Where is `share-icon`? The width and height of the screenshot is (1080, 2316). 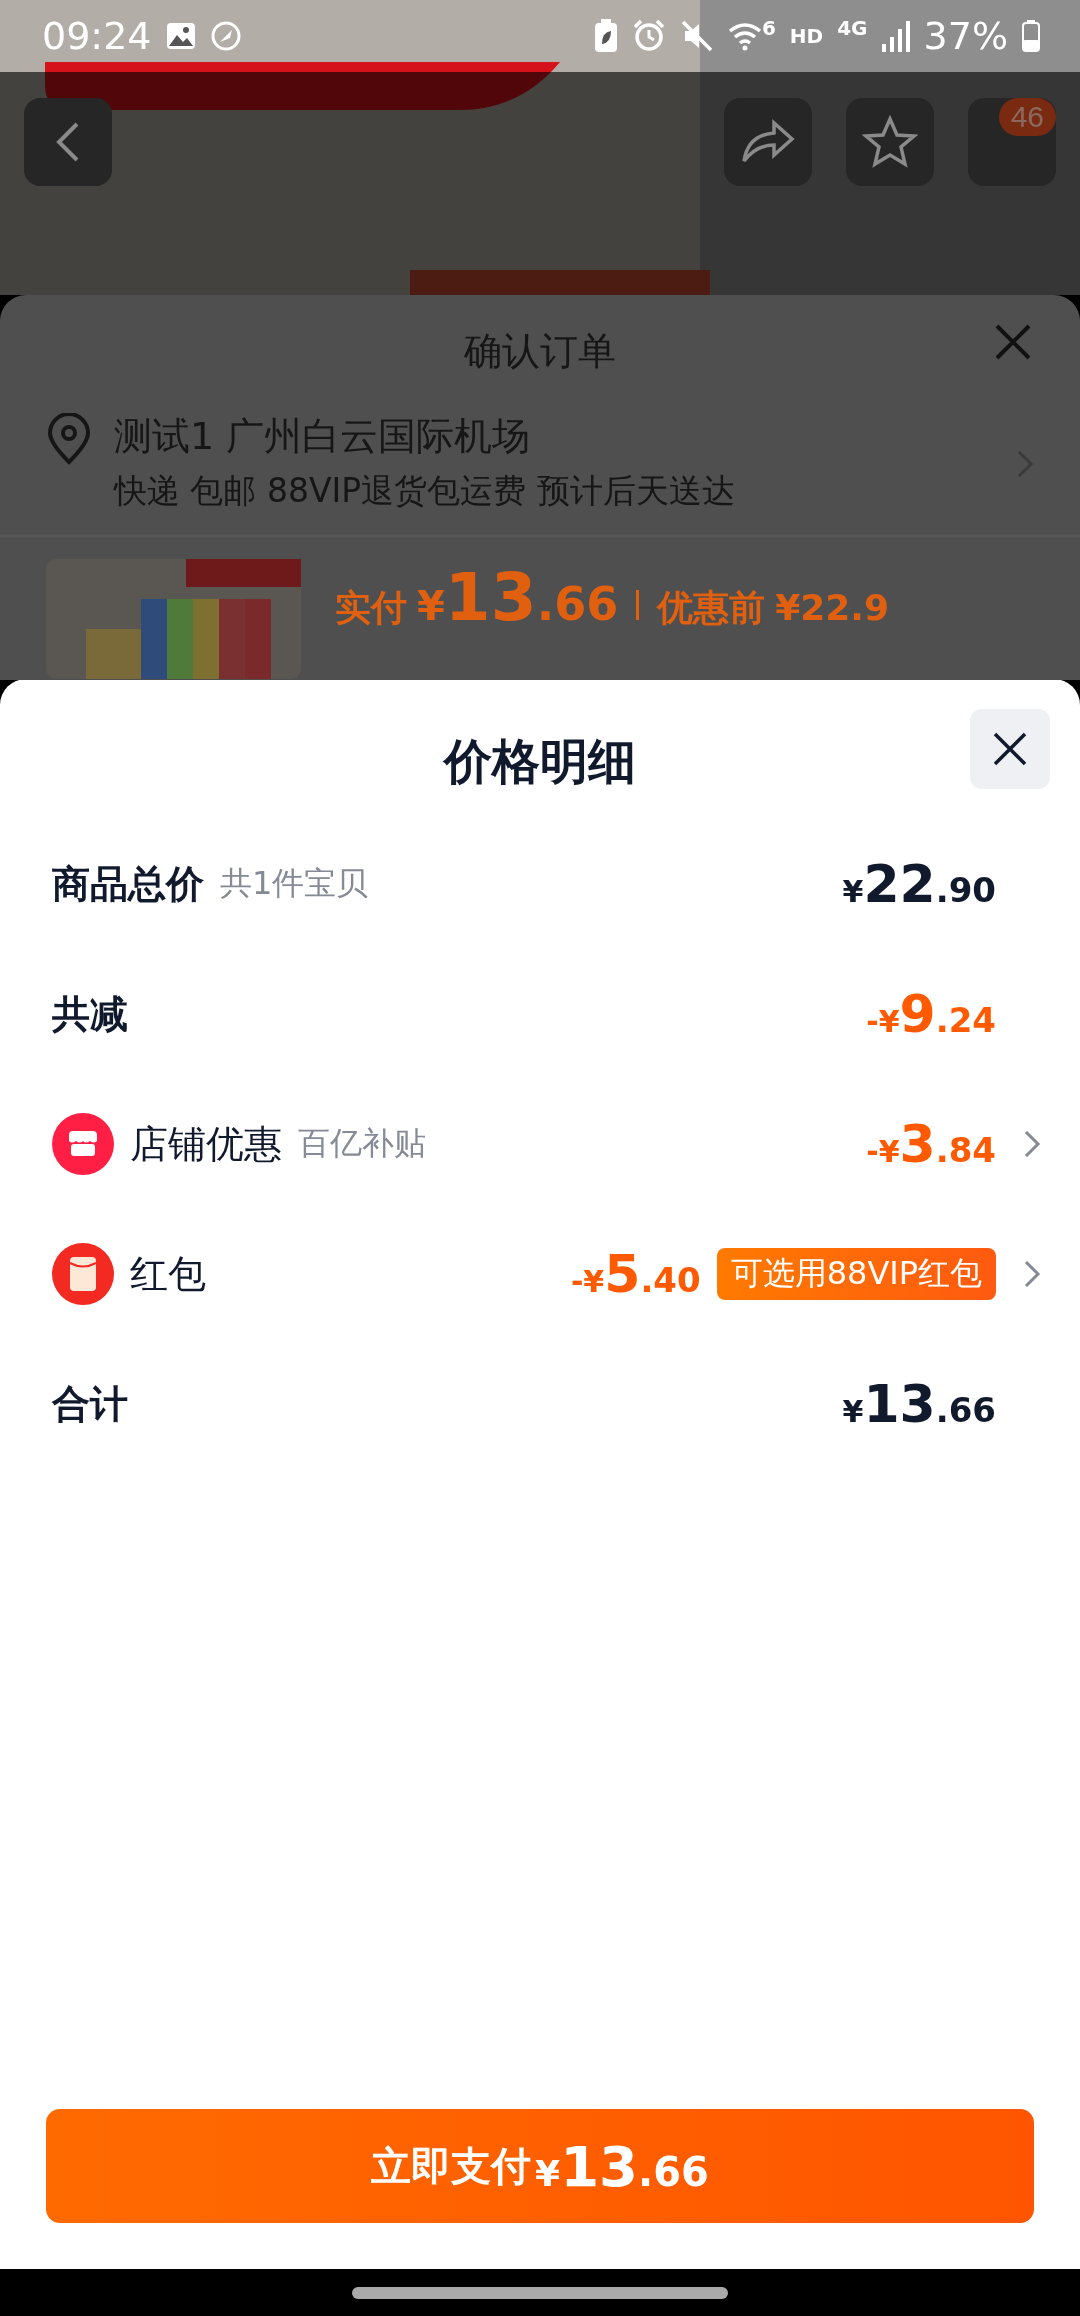 share-icon is located at coordinates (768, 142).